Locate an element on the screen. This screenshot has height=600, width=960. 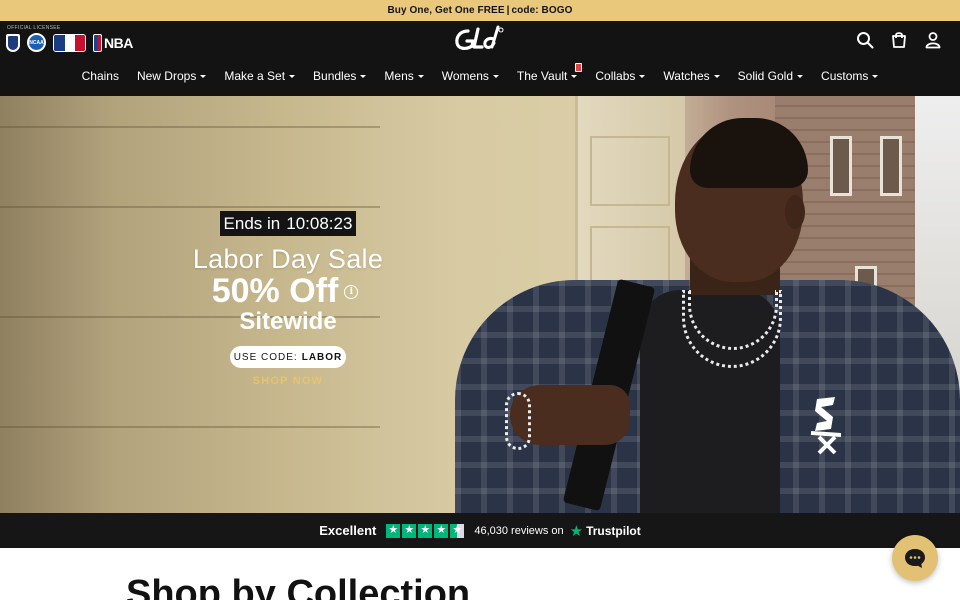
ncaa-logo: NCAA is located at coordinates (36, 42).